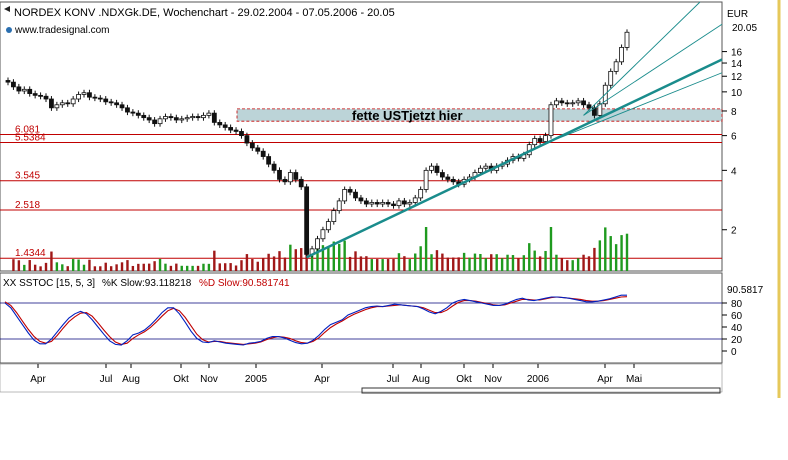  Describe the element at coordinates (256, 379) in the screenshot. I see `time-tick-label: 2005` at that location.